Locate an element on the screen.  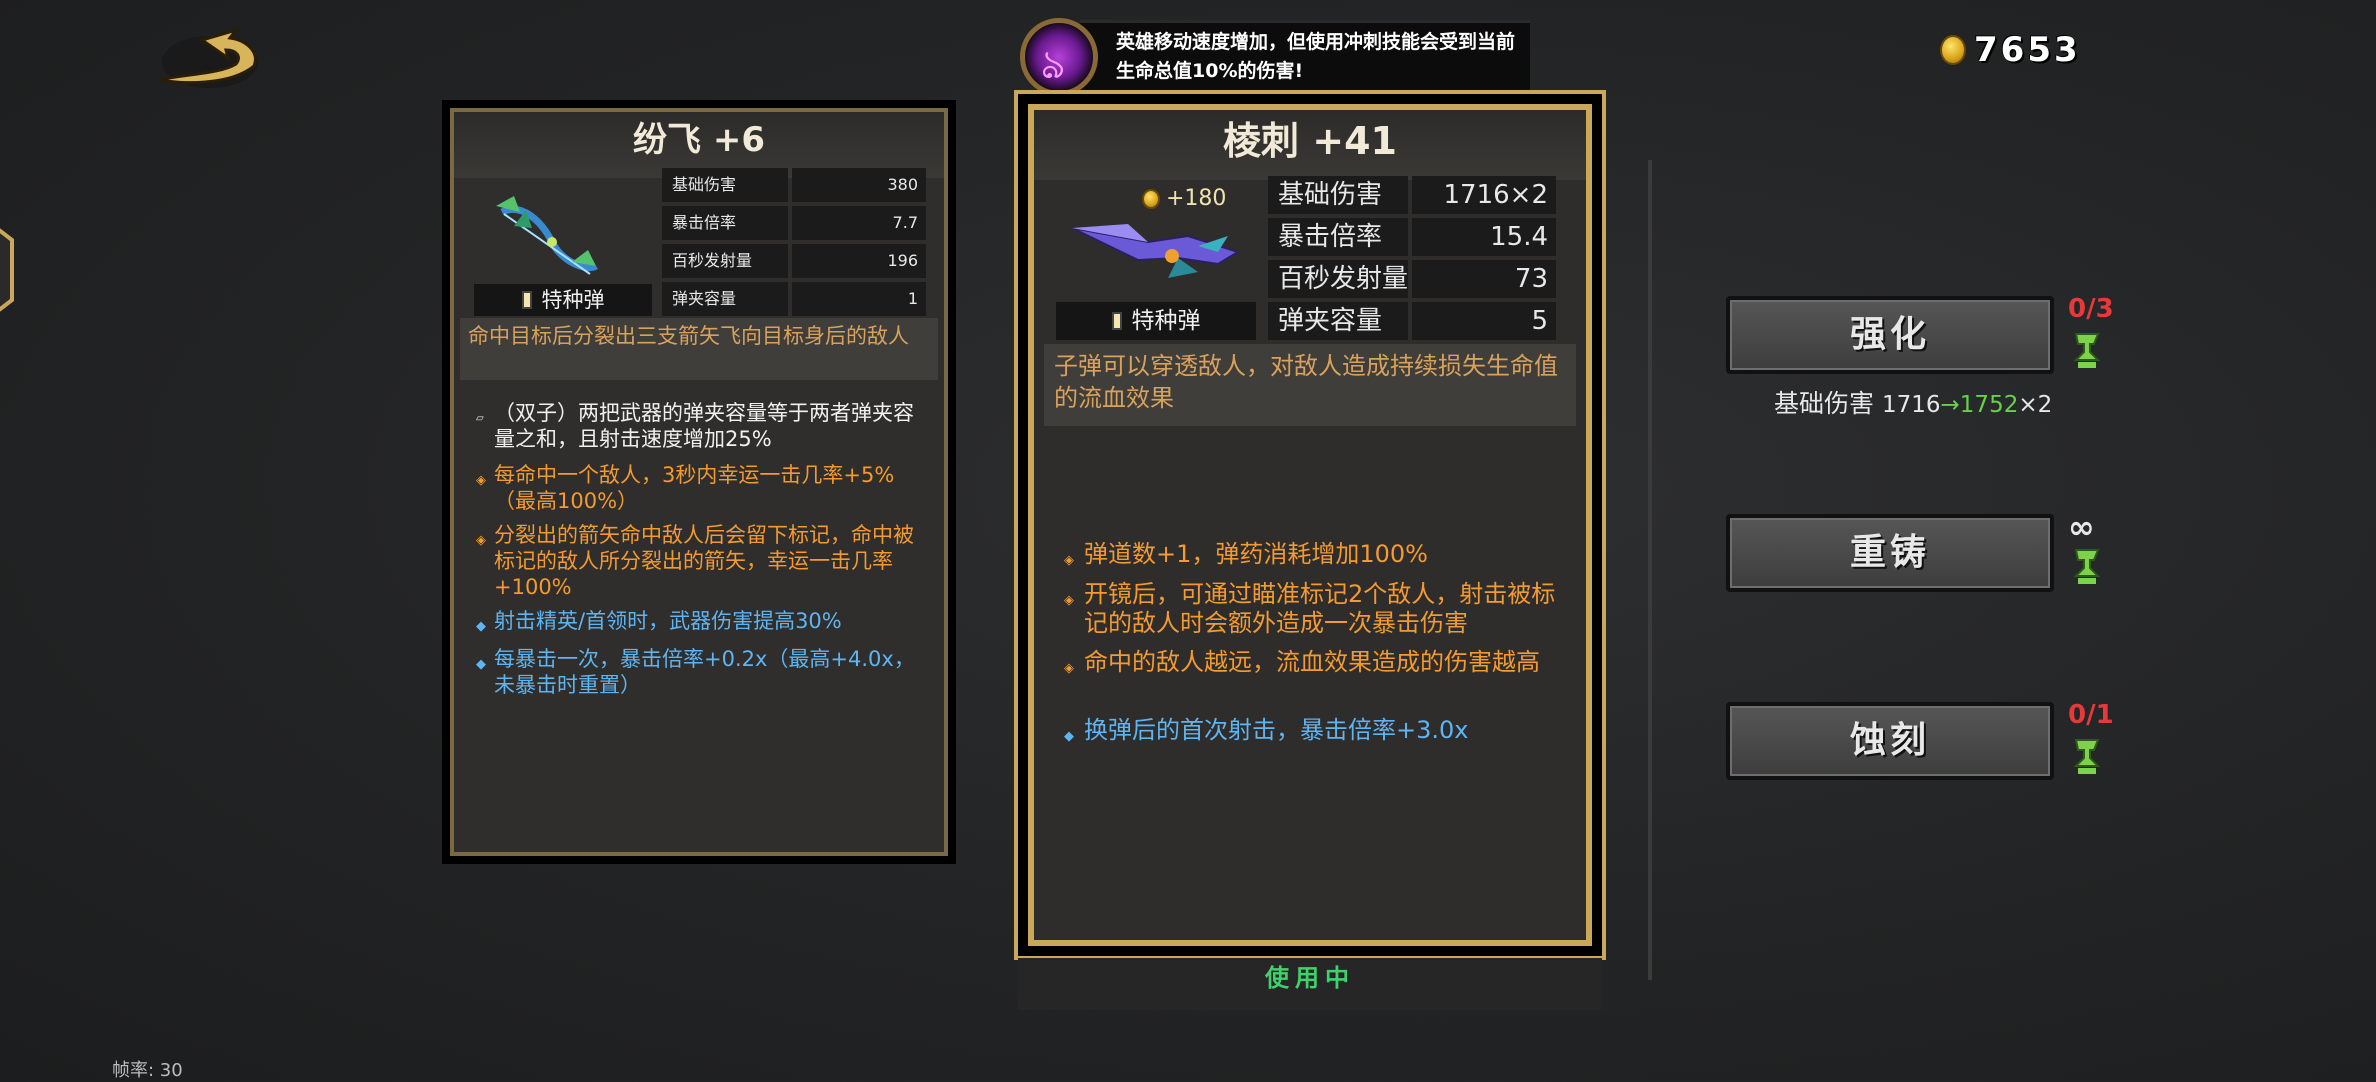
gold-coin-icon is located at coordinates (1953, 50).